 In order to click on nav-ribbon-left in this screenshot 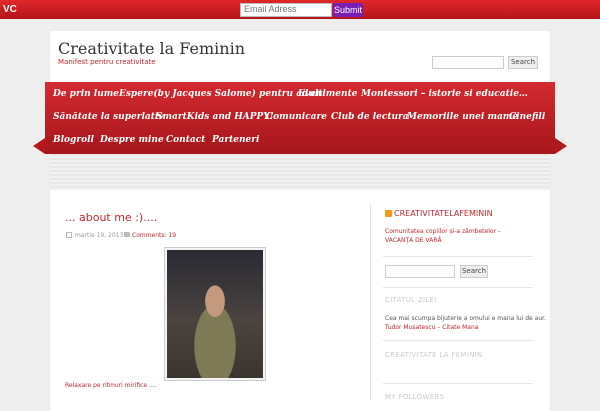, I will do `click(39, 146)`.